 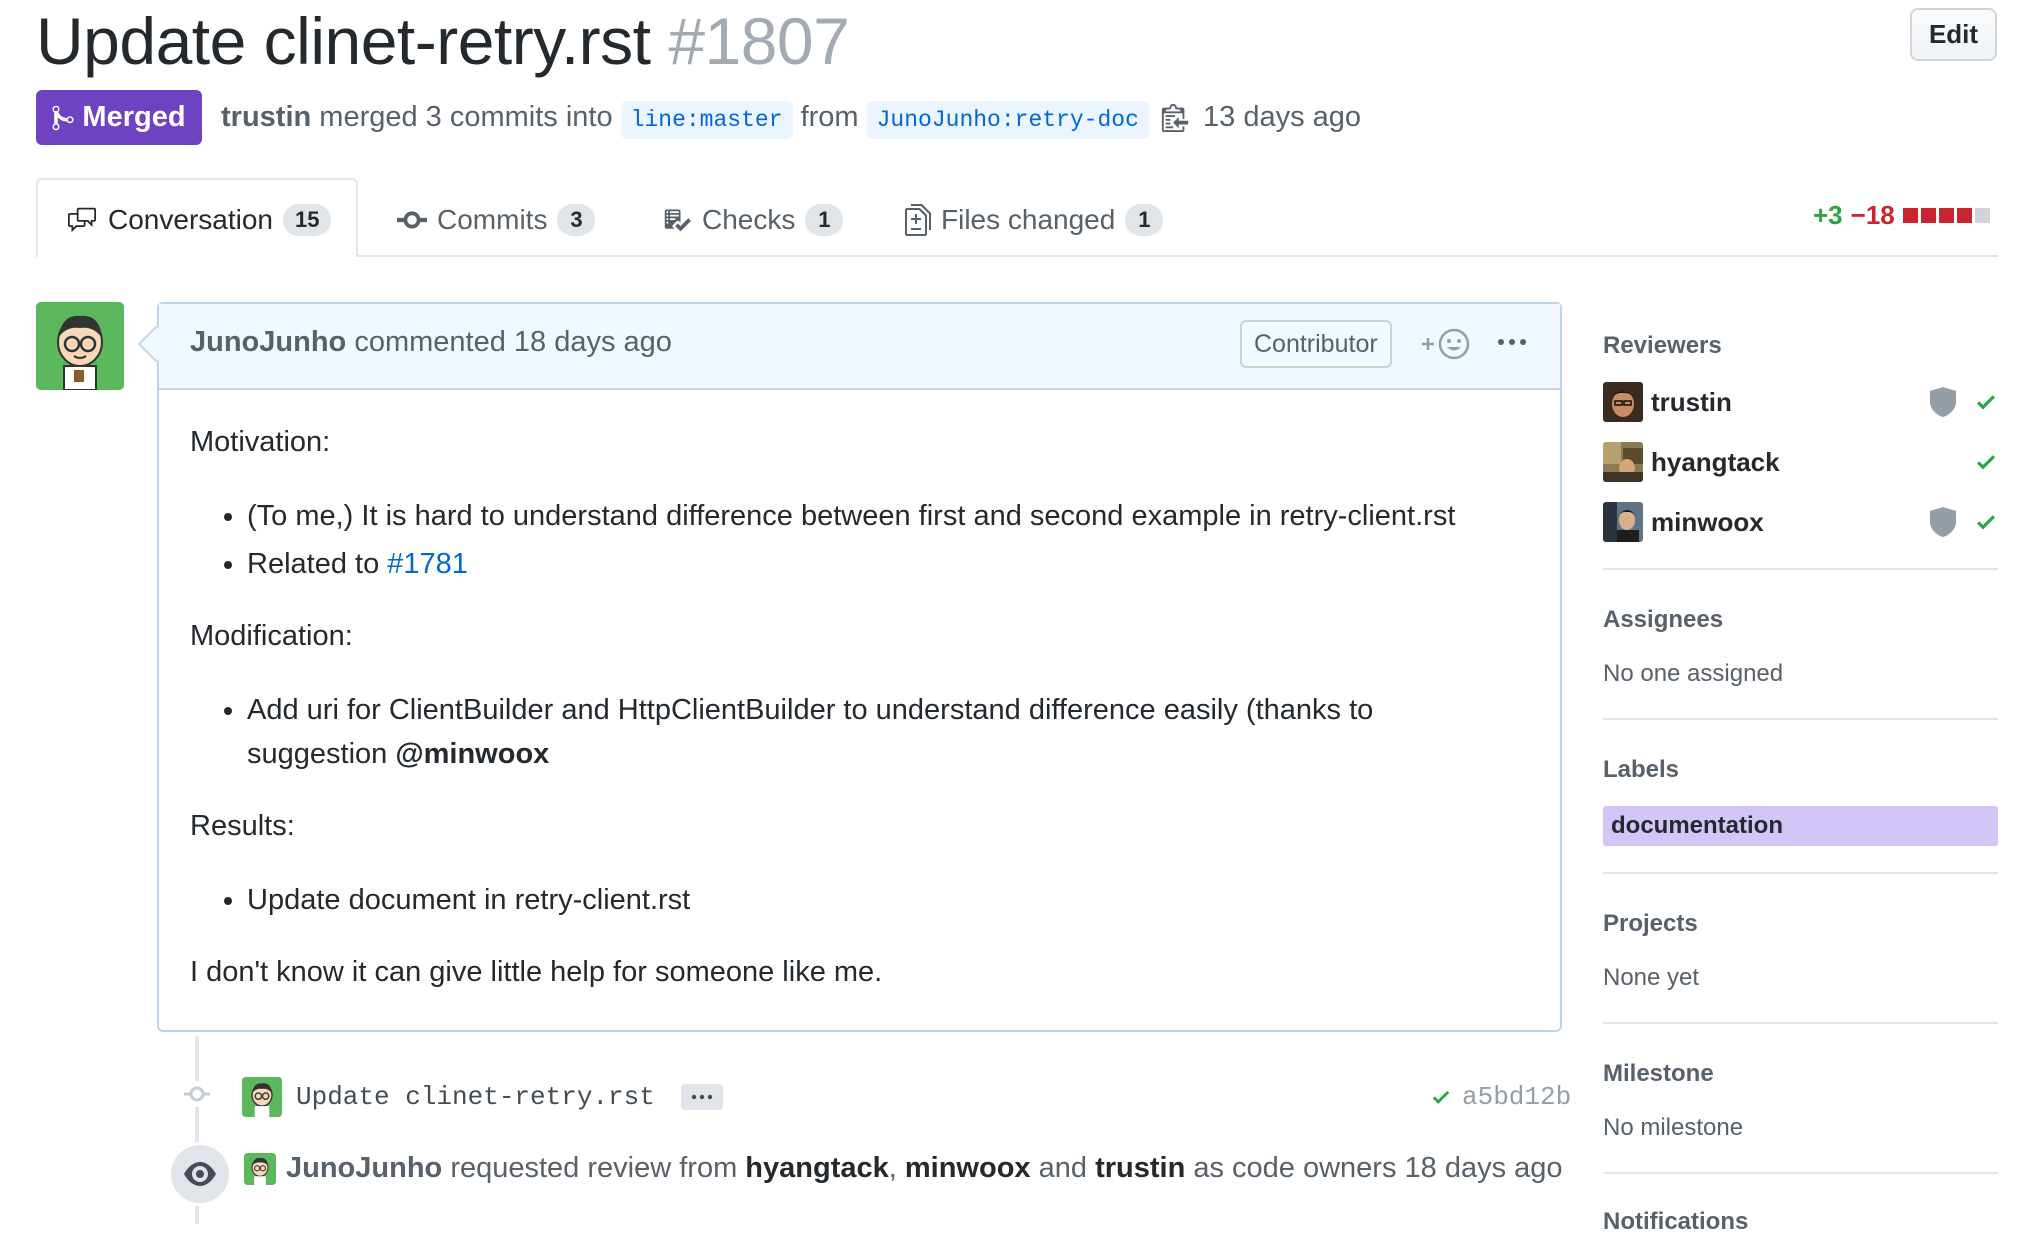 I want to click on smiley-plus-icon, so click(x=1446, y=344).